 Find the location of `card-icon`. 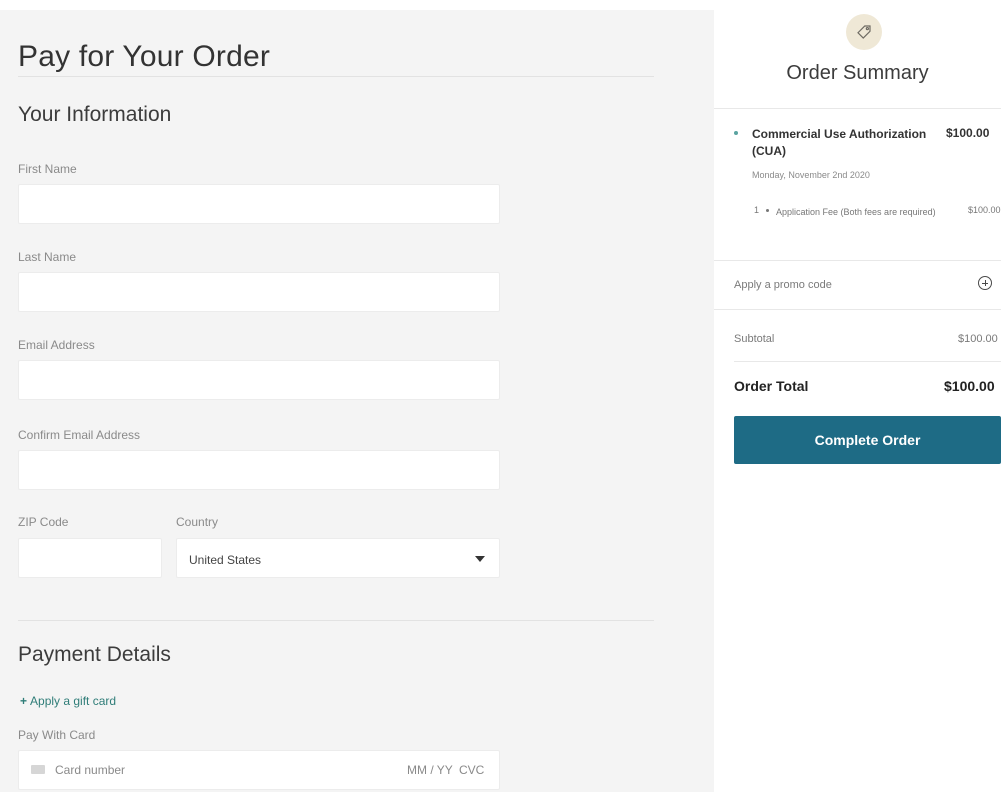

card-icon is located at coordinates (38, 769).